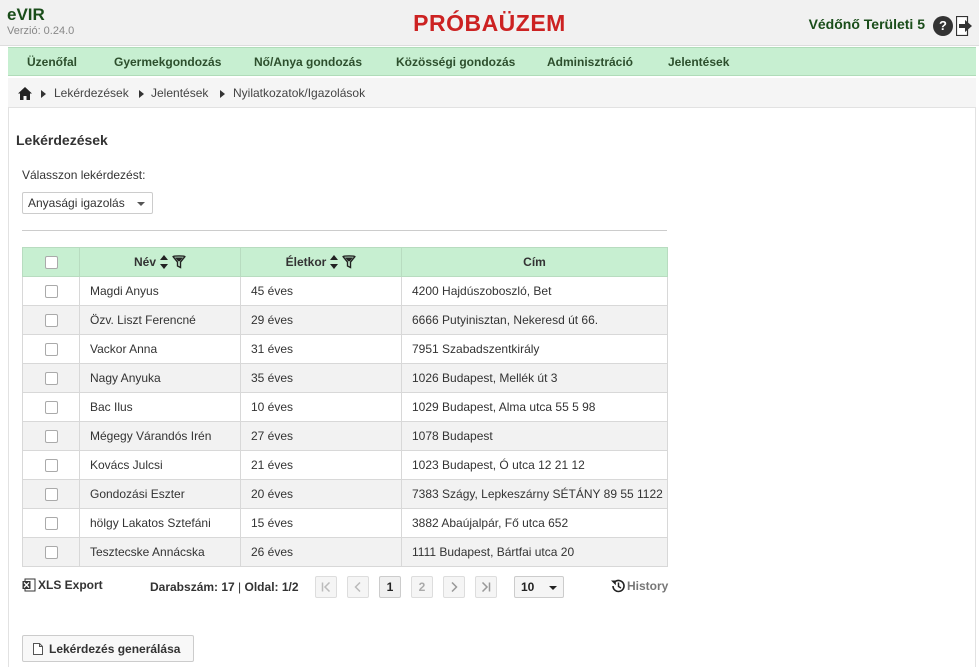 The width and height of the screenshot is (979, 667). What do you see at coordinates (62, 585) in the screenshot?
I see `xls-export-button: XLS Export` at bounding box center [62, 585].